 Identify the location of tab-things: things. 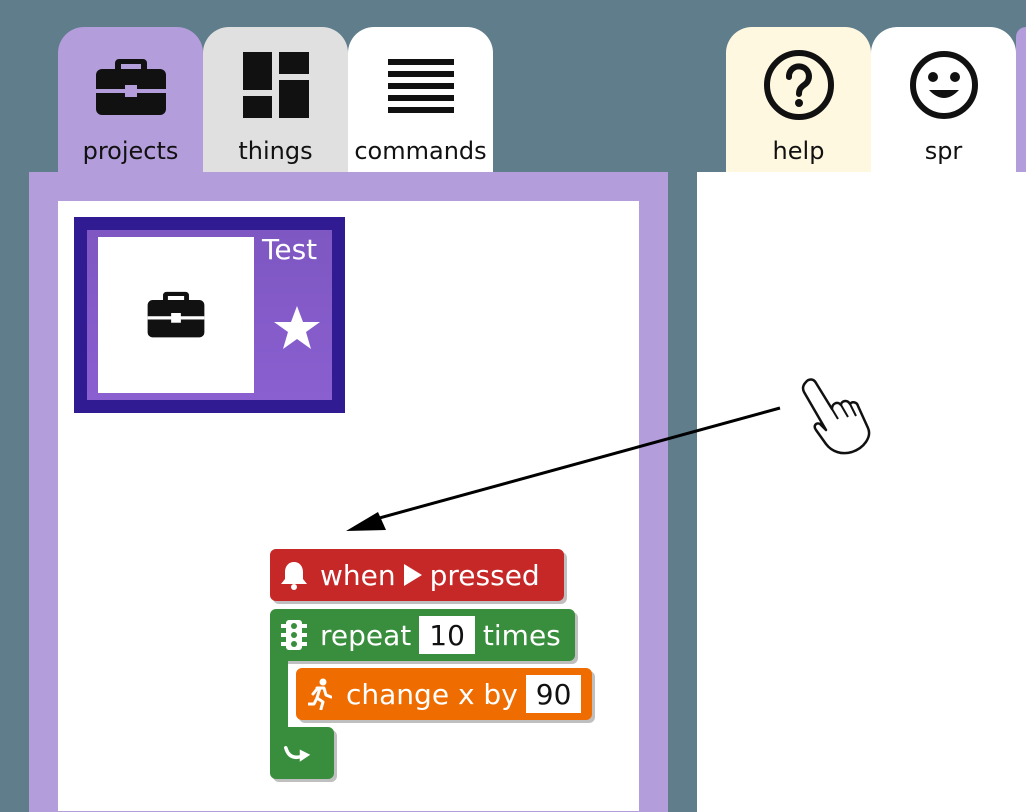
(275, 100).